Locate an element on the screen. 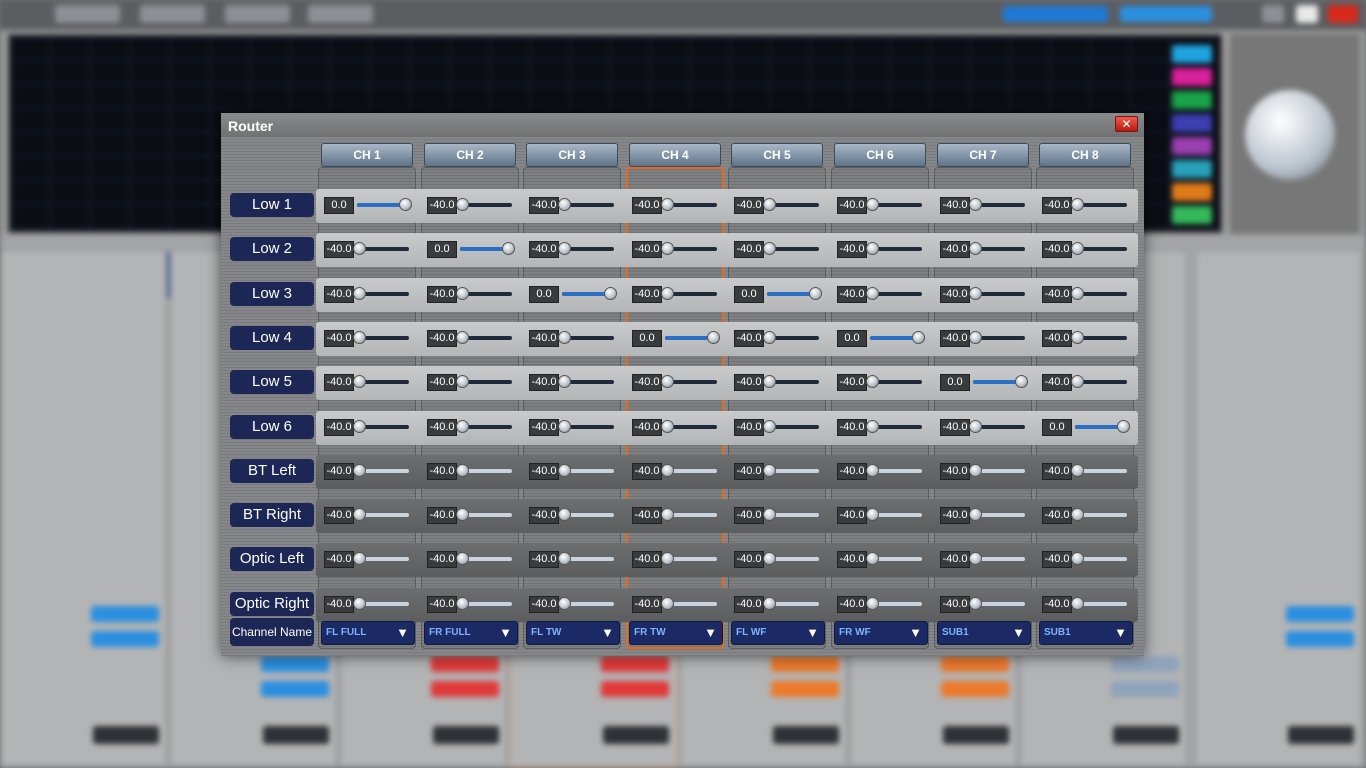  gain-slider: 0.0 is located at coordinates (572, 294).